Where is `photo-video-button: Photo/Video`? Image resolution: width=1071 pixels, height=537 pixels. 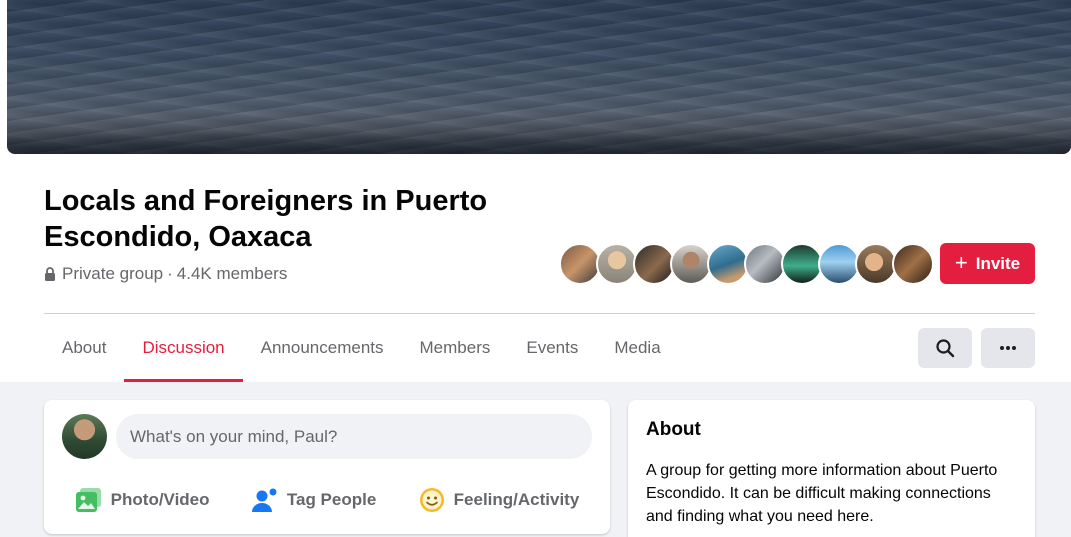 photo-video-button: Photo/Video is located at coordinates (142, 500).